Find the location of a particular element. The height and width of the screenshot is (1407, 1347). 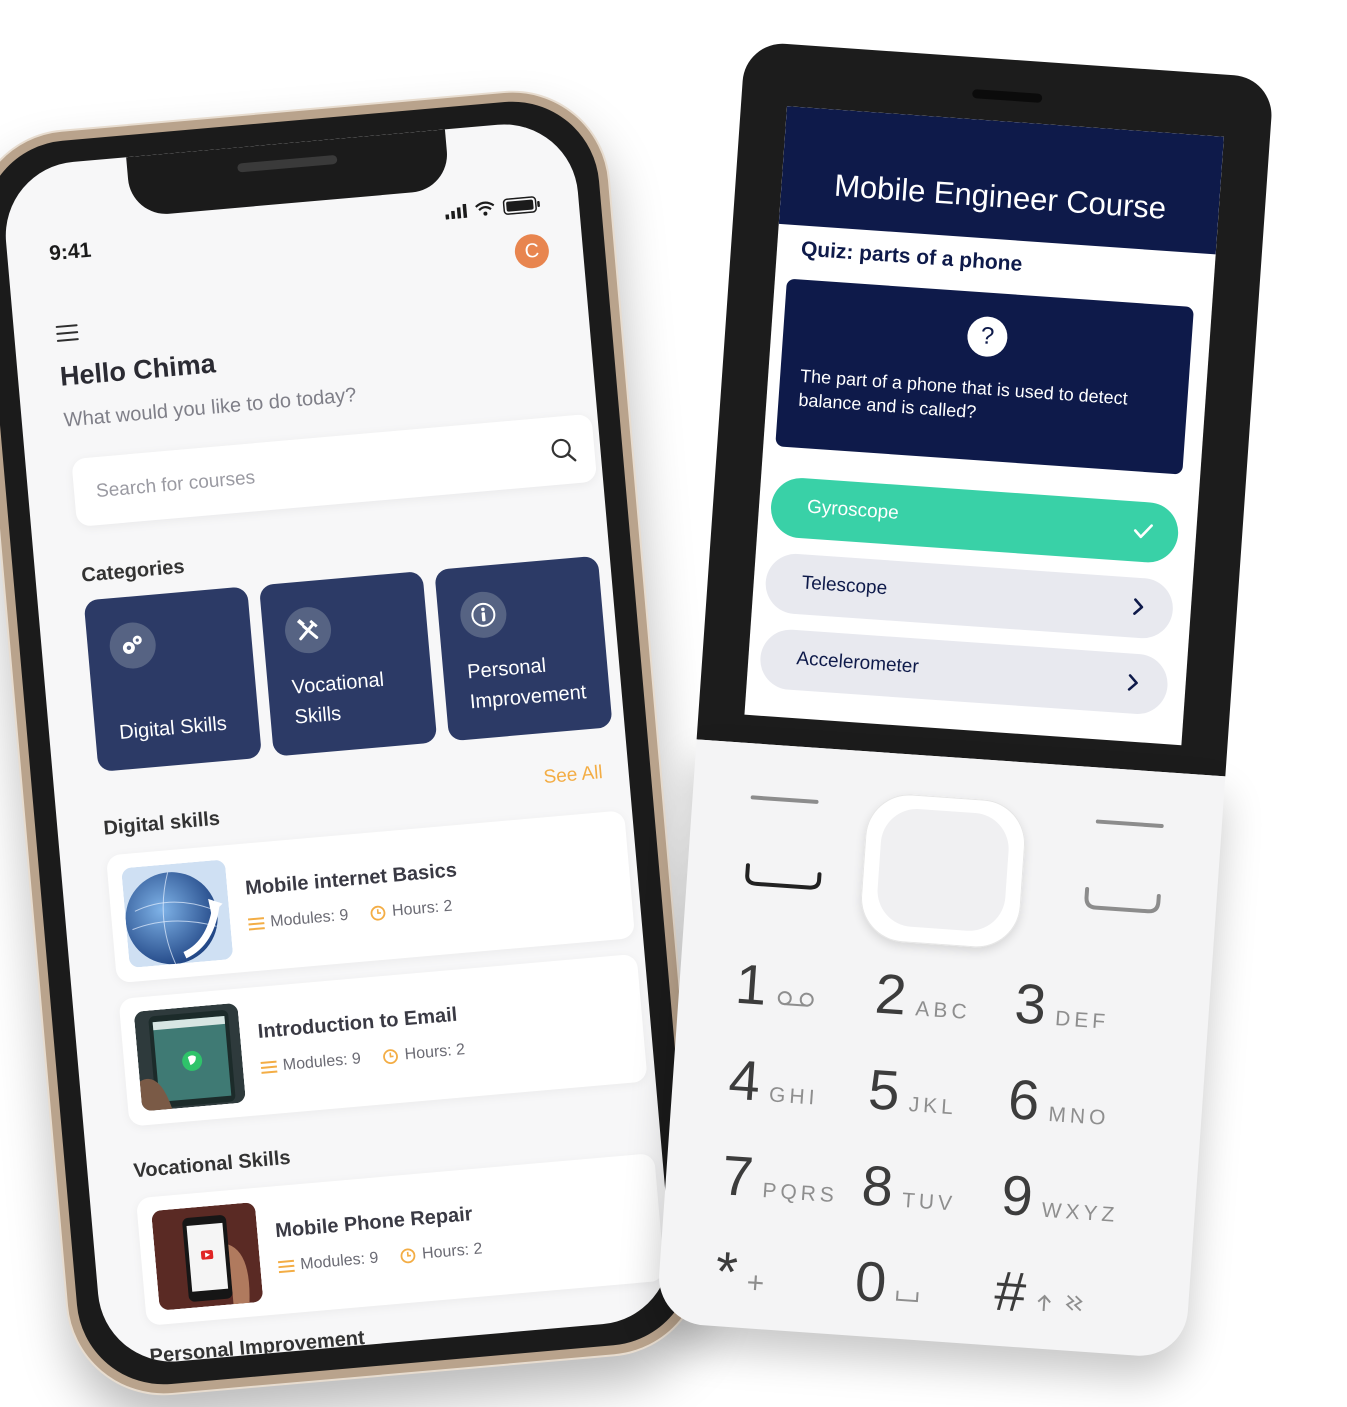

gears-icon is located at coordinates (132, 645).